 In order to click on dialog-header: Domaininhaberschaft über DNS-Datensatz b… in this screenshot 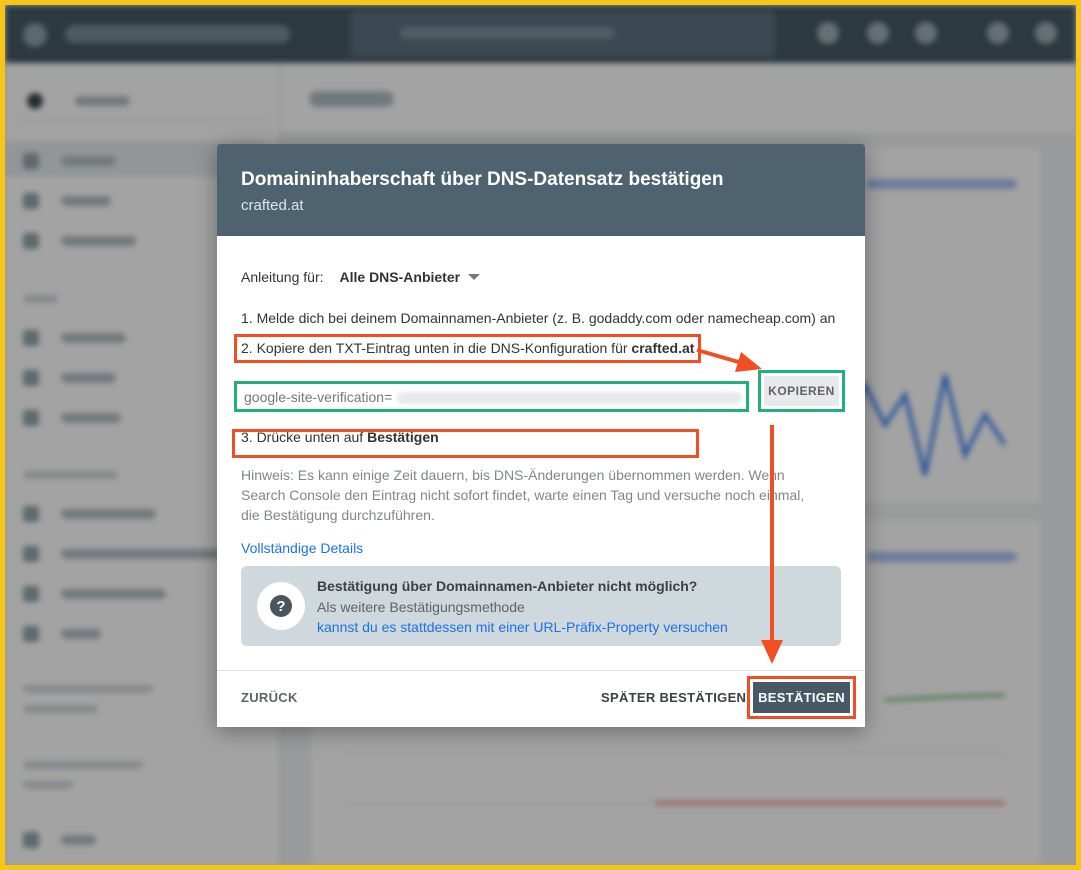, I will do `click(541, 190)`.